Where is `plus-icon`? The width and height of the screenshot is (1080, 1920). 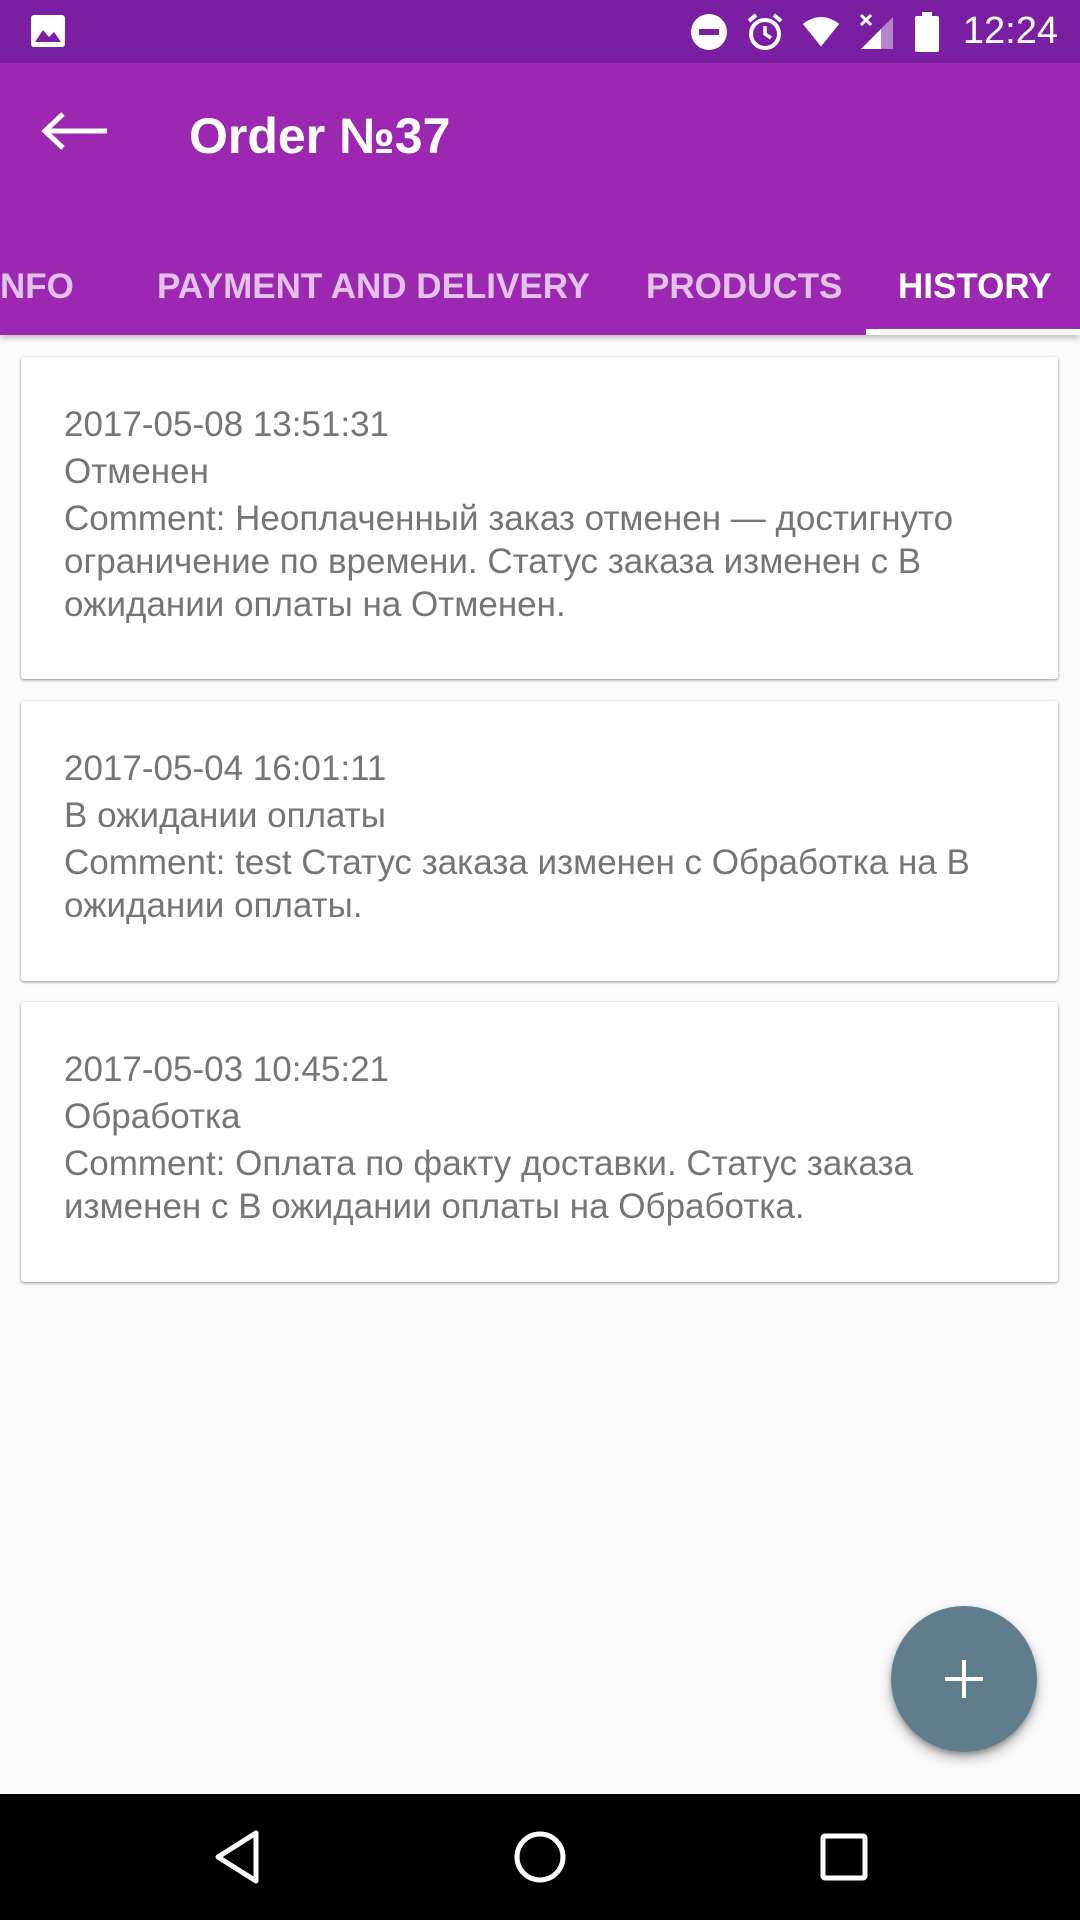
plus-icon is located at coordinates (964, 1679).